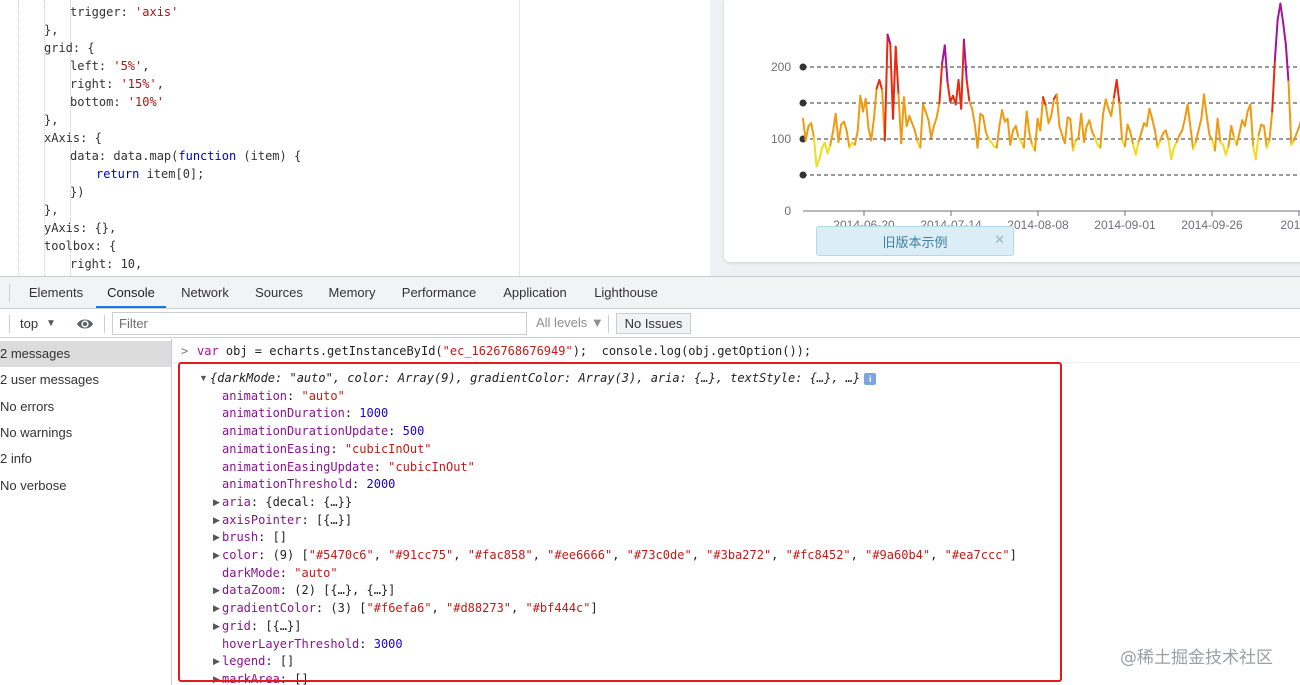  What do you see at coordinates (535, 292) in the screenshot?
I see `tab-application: Application` at bounding box center [535, 292].